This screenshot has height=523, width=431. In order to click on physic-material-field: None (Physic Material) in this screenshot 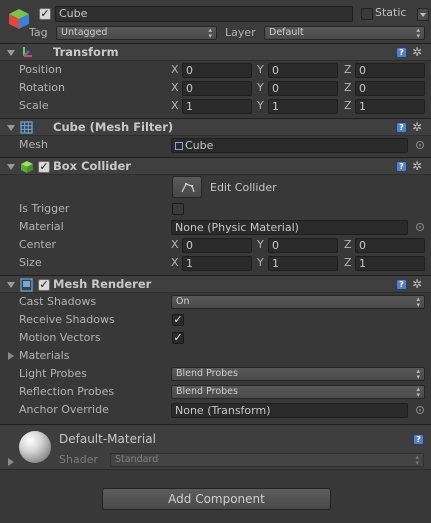, I will do `click(289, 227)`.